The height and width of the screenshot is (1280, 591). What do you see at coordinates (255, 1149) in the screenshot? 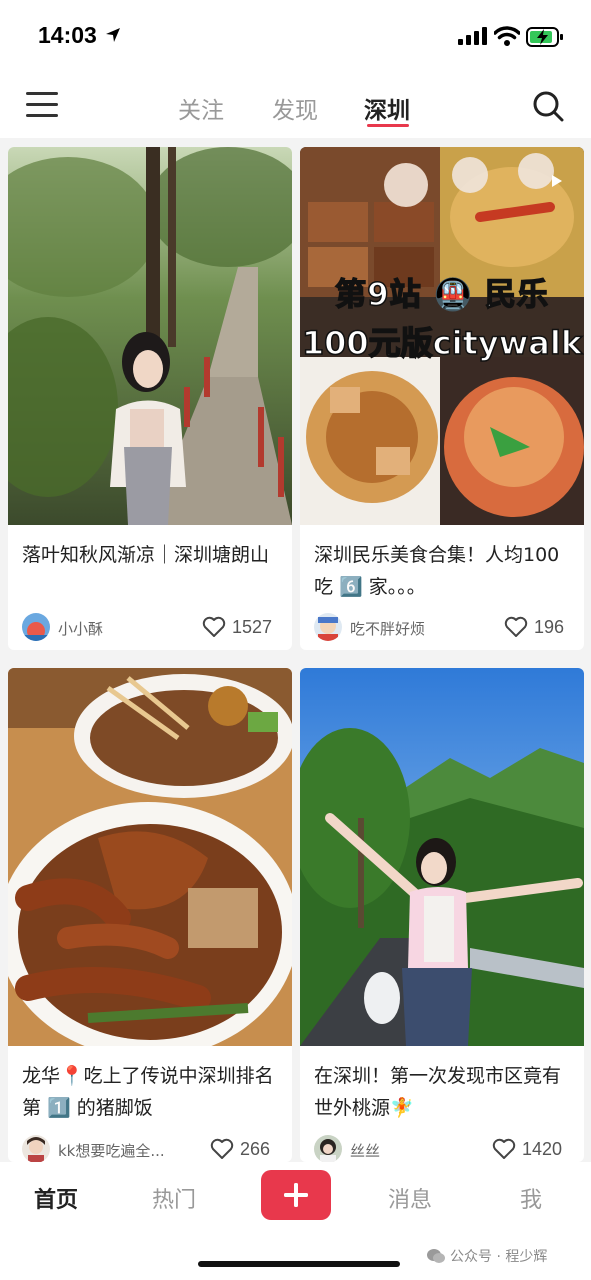
I see `like-count: 266` at bounding box center [255, 1149].